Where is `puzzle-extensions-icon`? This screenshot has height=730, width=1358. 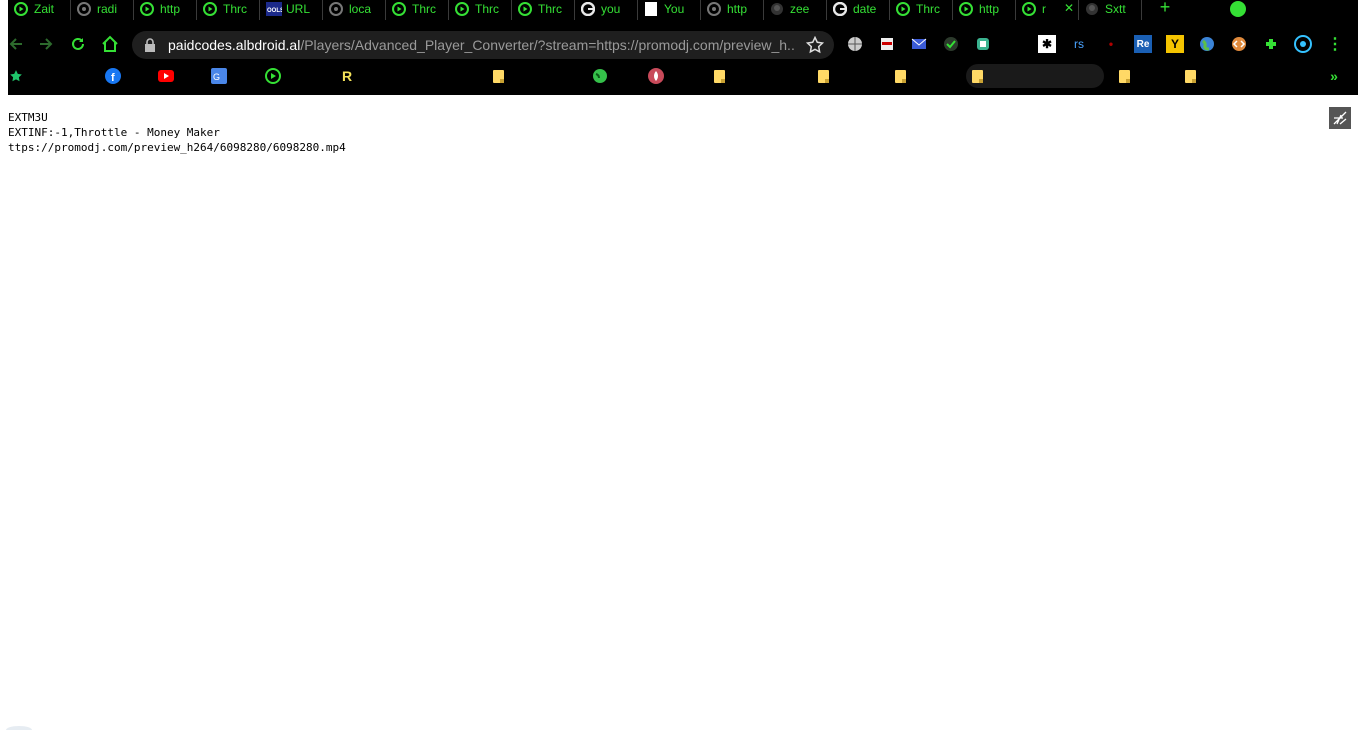 puzzle-extensions-icon is located at coordinates (1271, 44).